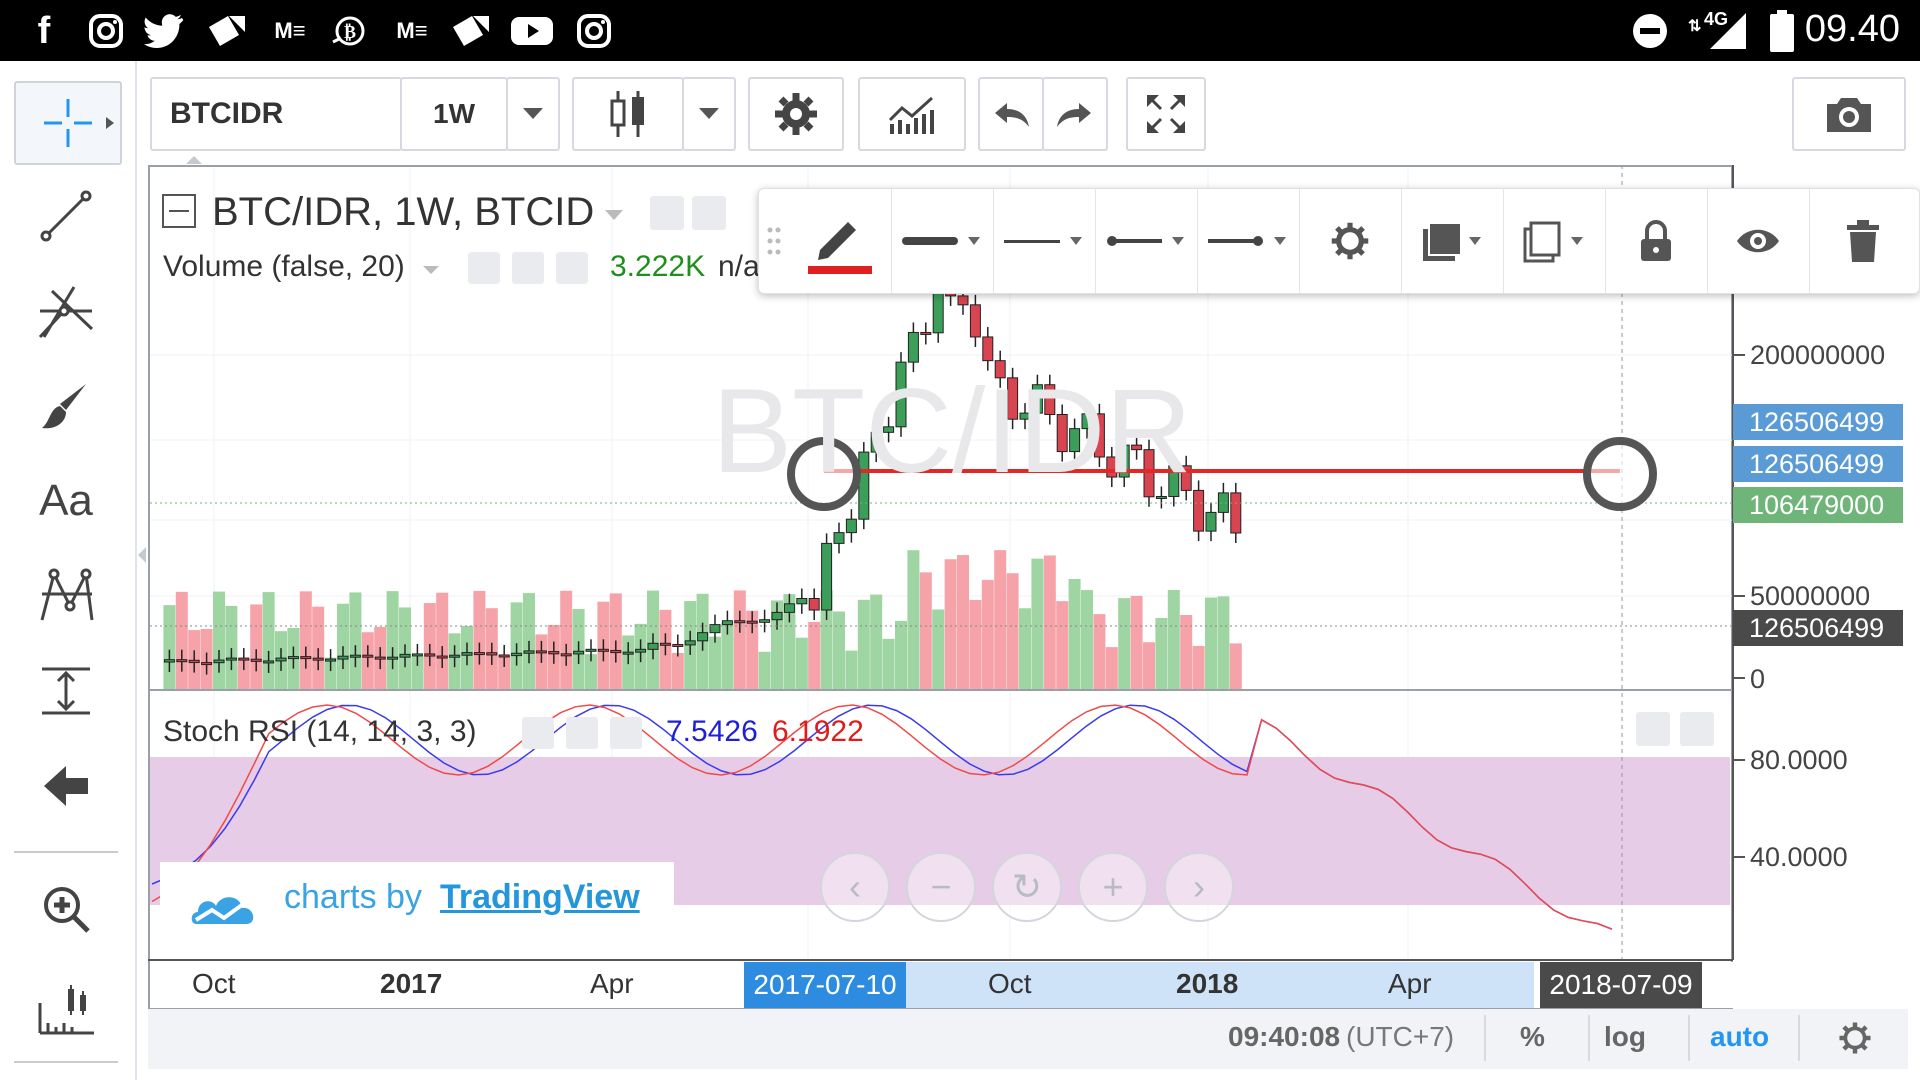 This screenshot has width=1920, height=1080. What do you see at coordinates (1620, 474) in the screenshot?
I see `line-handle-right` at bounding box center [1620, 474].